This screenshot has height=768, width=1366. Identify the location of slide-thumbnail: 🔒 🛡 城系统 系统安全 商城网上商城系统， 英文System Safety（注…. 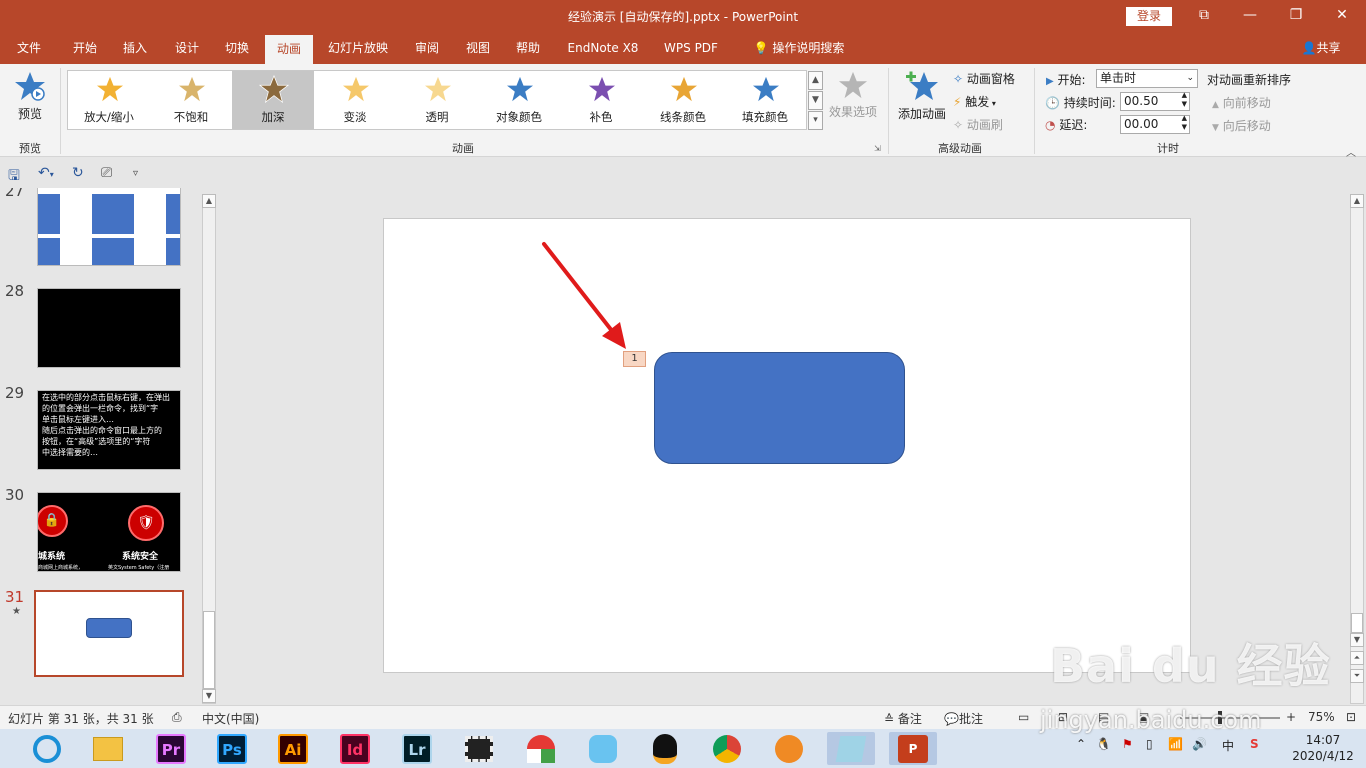
(109, 532).